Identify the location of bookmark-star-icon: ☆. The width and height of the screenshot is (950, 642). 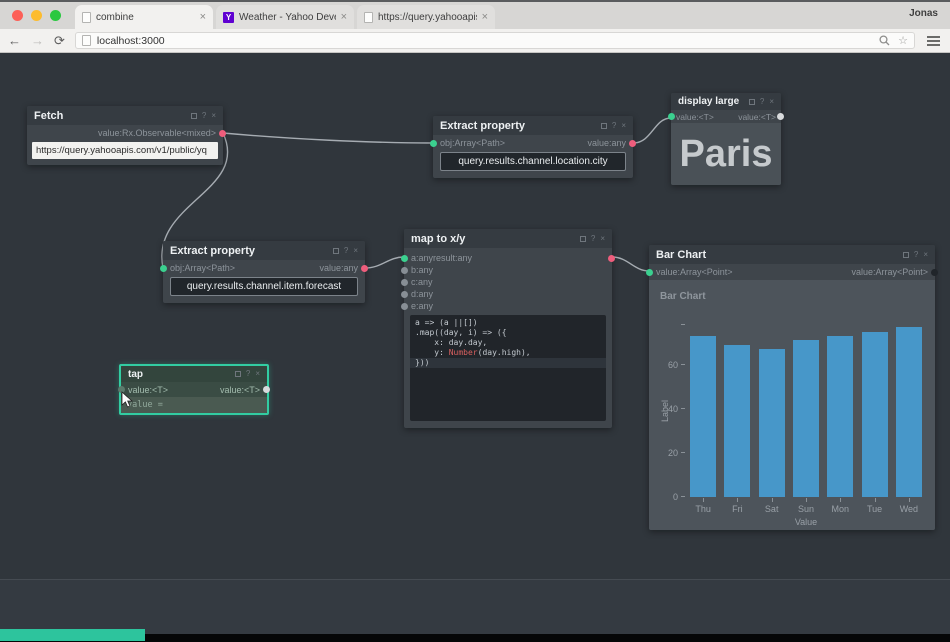
(903, 40).